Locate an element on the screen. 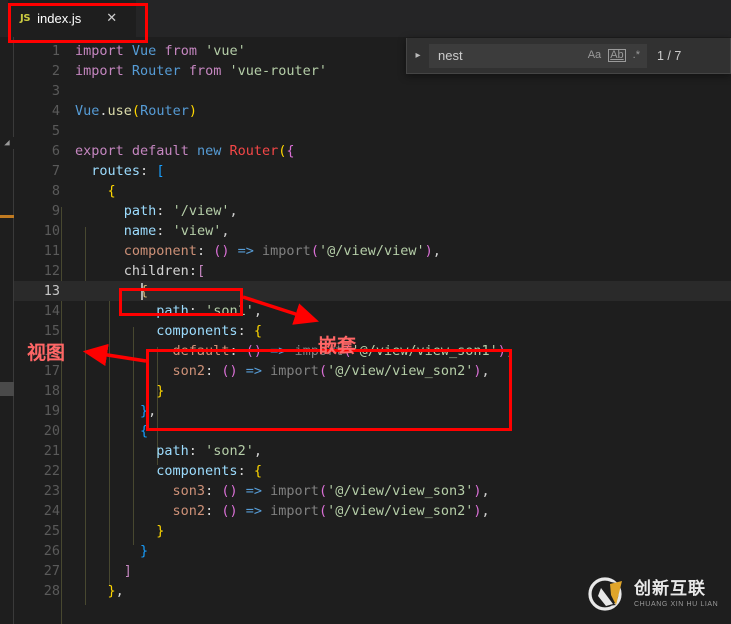  code-token: routes is located at coordinates (116, 171).